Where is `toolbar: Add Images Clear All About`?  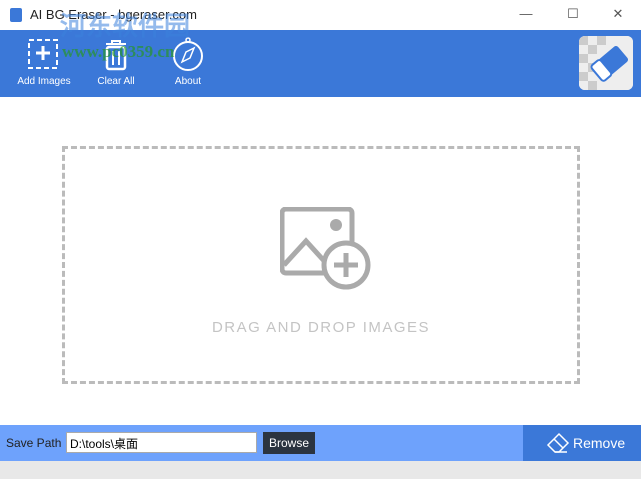
toolbar: Add Images Clear All About is located at coordinates (320, 63).